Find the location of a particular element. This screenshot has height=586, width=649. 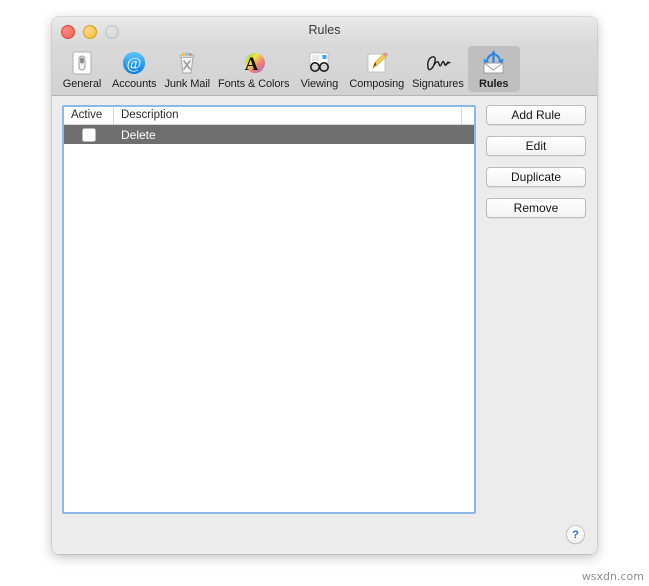

toolbar-item-viewing-label: Viewing is located at coordinates (319, 84).